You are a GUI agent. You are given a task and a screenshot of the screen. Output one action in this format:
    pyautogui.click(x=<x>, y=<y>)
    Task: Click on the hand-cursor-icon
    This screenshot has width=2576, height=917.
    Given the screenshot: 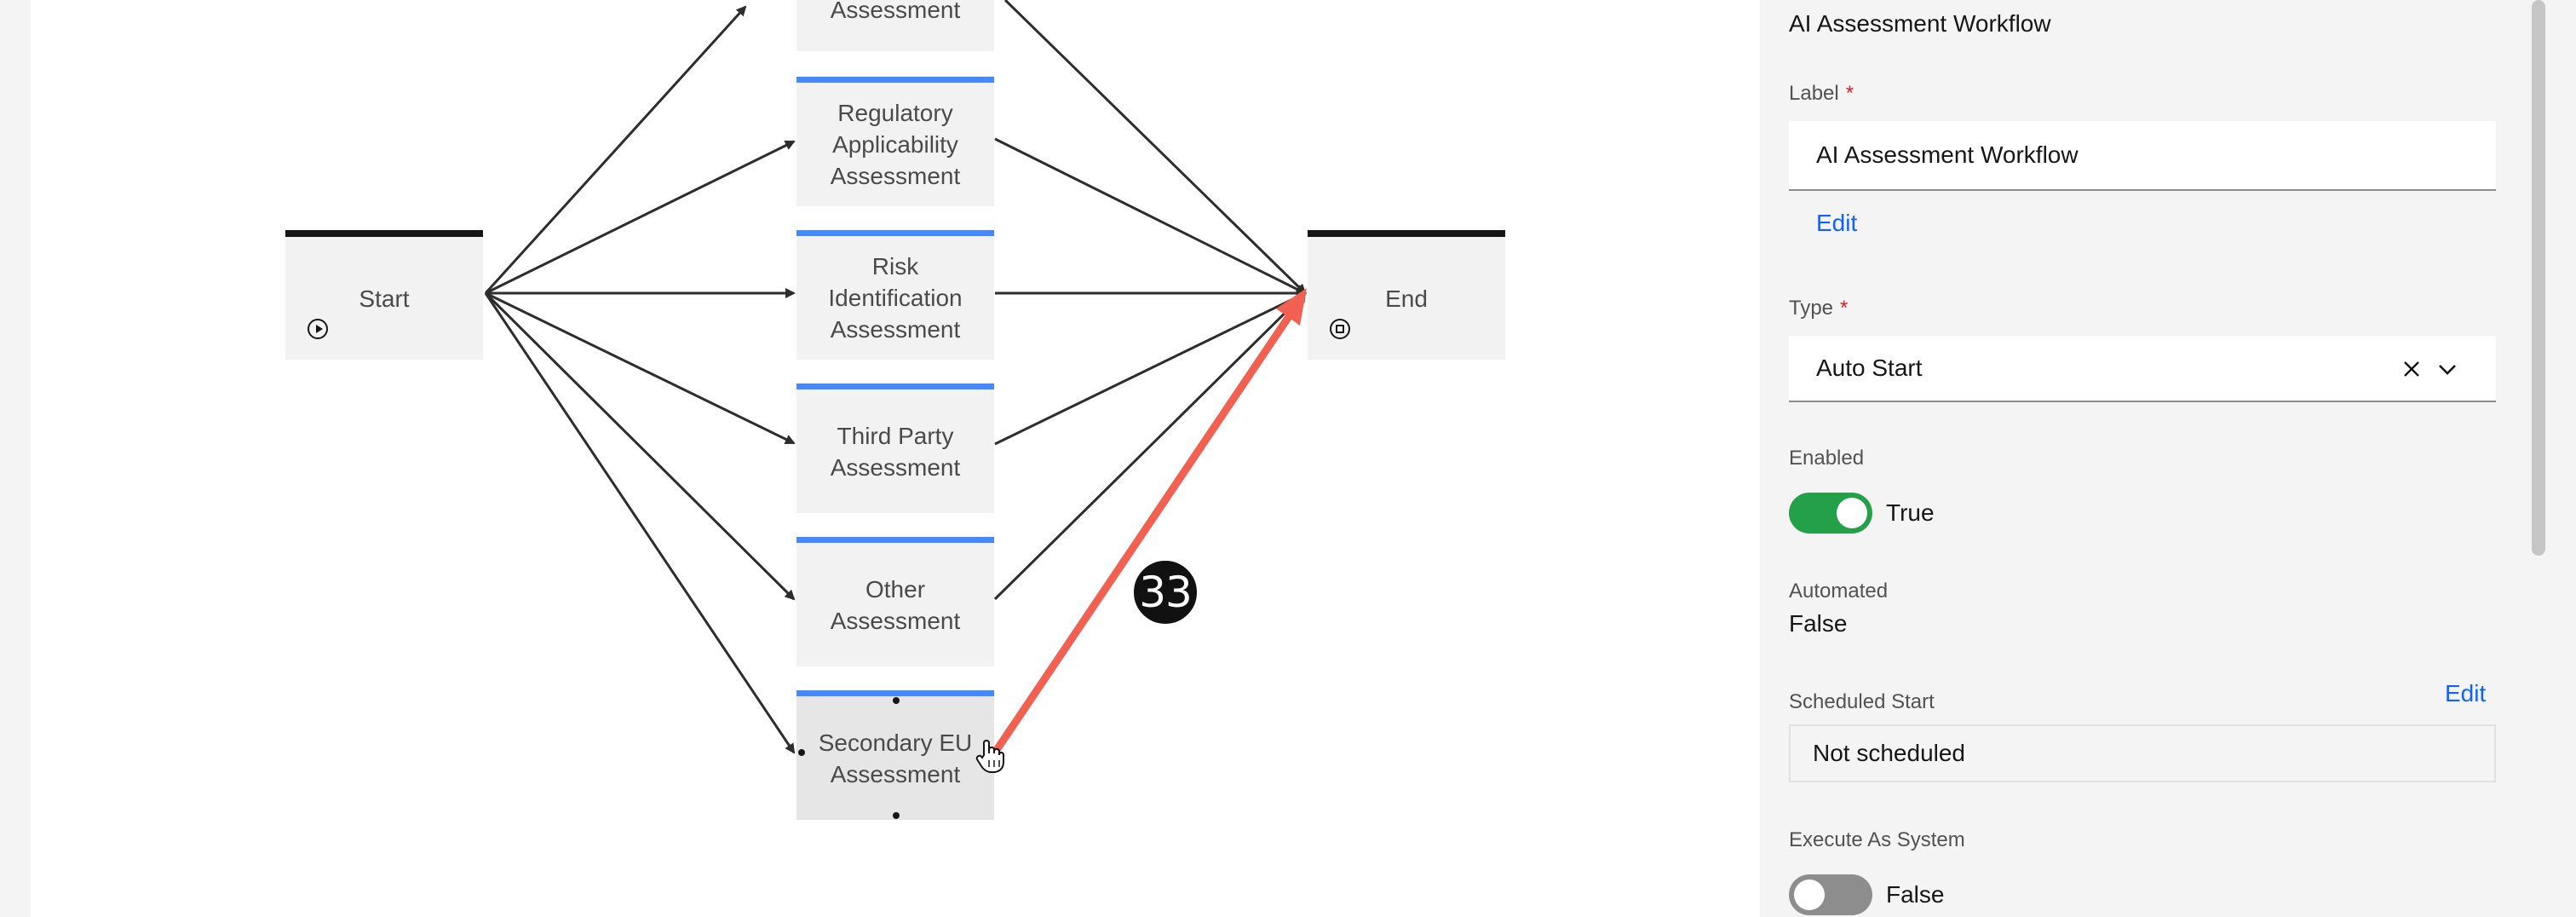 What is the action you would take?
    pyautogui.click(x=990, y=756)
    